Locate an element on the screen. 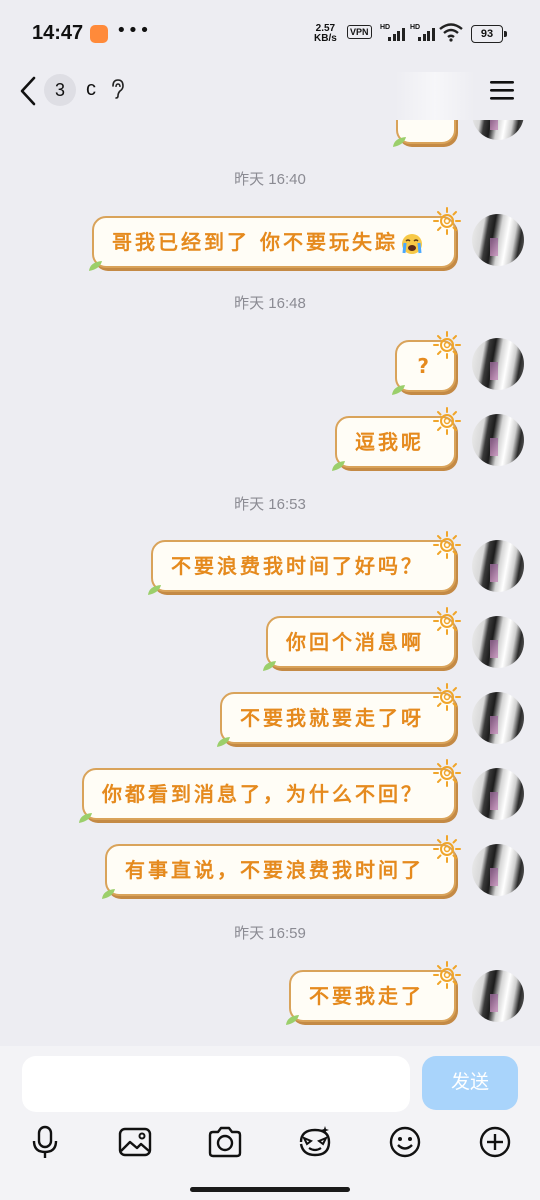 The height and width of the screenshot is (1200, 540). timestamp: 昨天 16:40 is located at coordinates (270, 179).